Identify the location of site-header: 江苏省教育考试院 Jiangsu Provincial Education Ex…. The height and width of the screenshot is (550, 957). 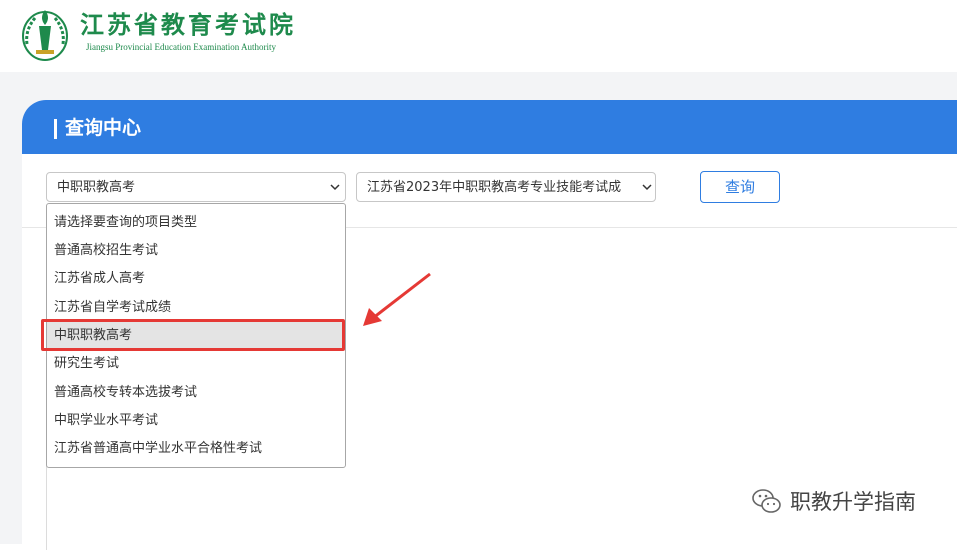
(478, 36).